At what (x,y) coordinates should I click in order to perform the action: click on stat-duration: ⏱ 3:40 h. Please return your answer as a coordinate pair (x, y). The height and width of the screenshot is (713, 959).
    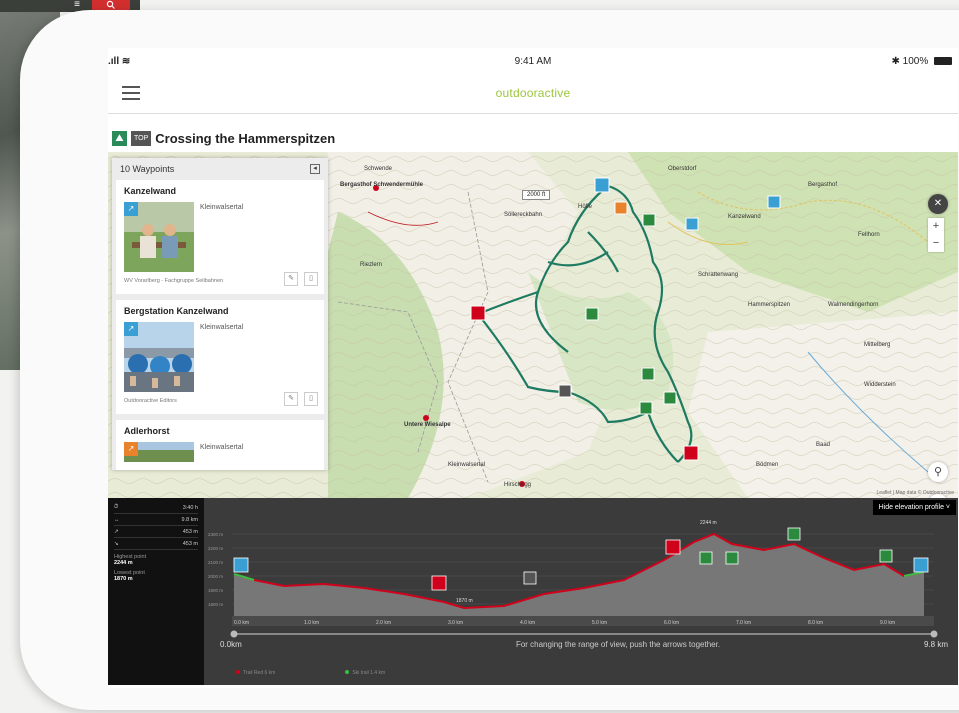
    Looking at the image, I should click on (156, 508).